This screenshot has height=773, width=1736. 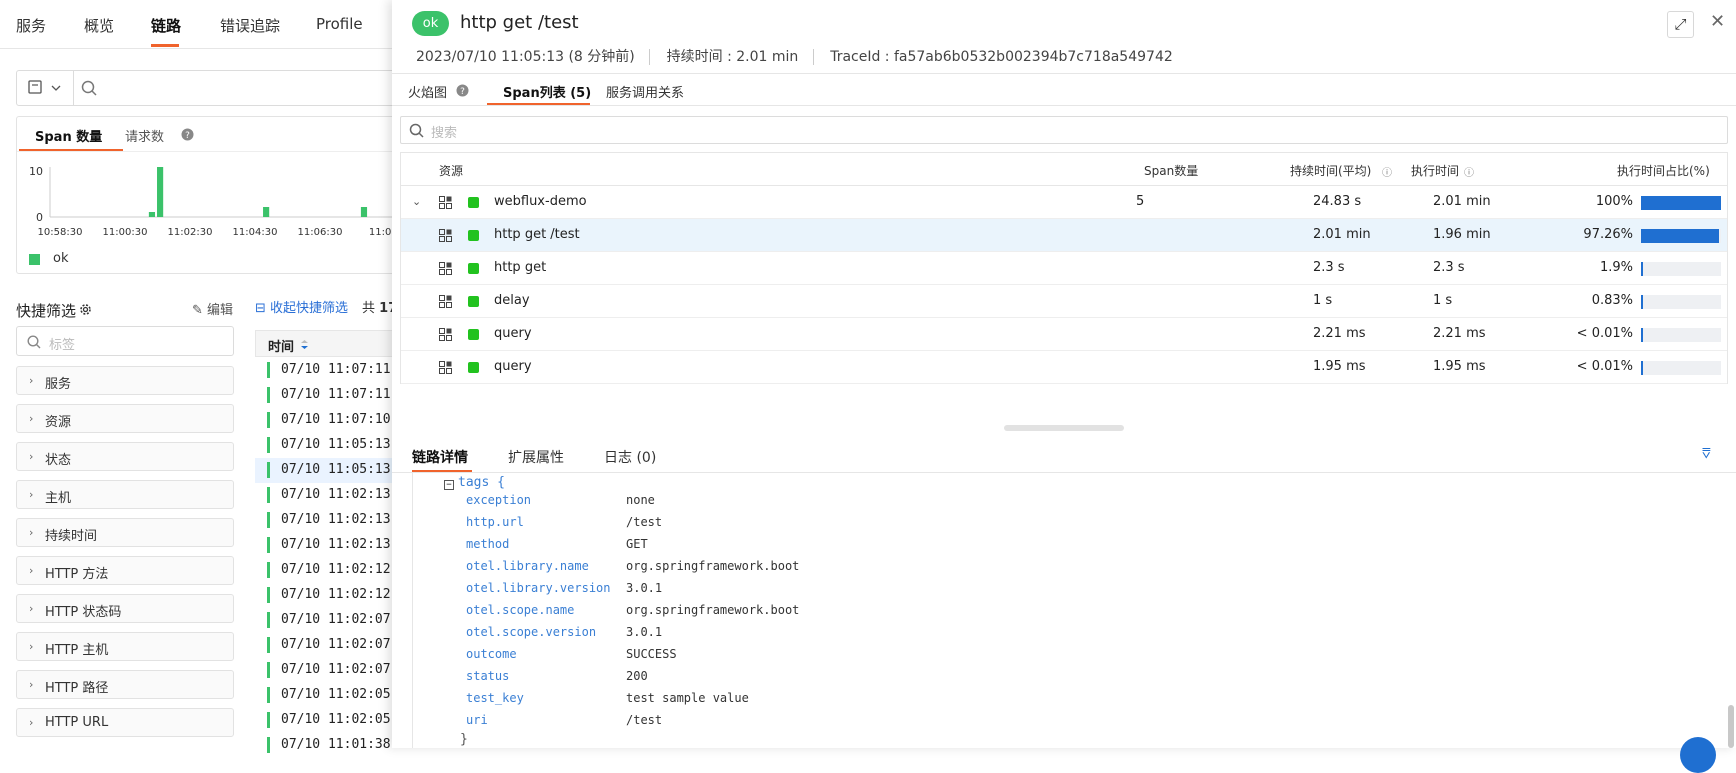 I want to click on tab-overview: 概览, so click(x=99, y=25).